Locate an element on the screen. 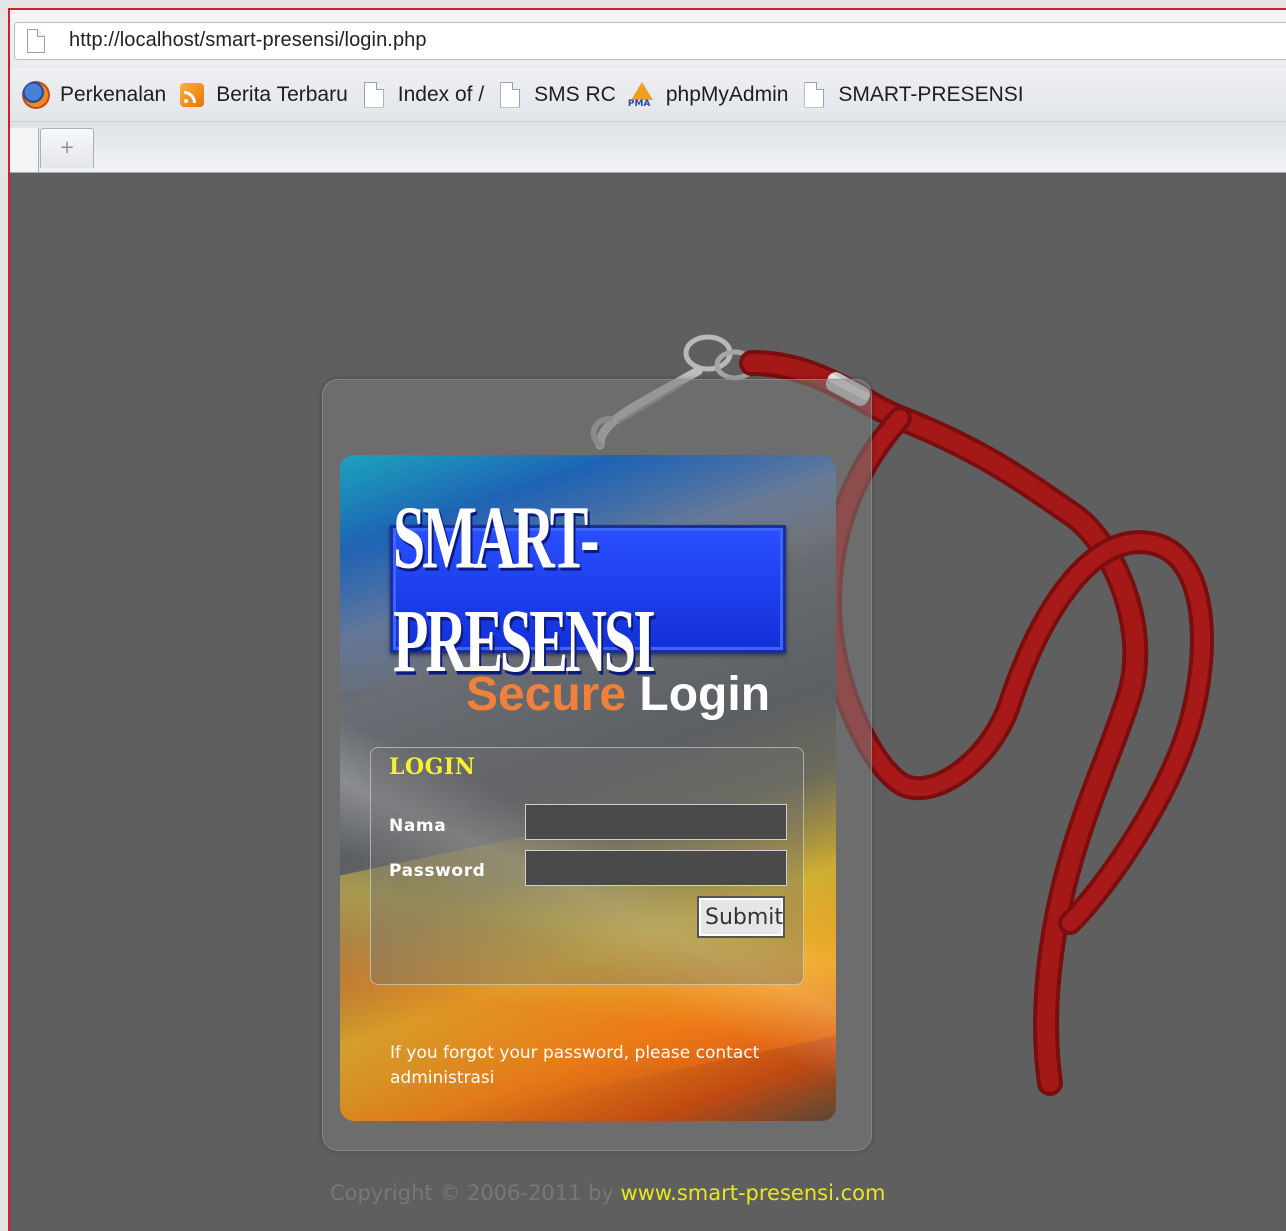 This screenshot has width=1286, height=1231. bookmark-label: SMART-PRESENSI is located at coordinates (931, 94).